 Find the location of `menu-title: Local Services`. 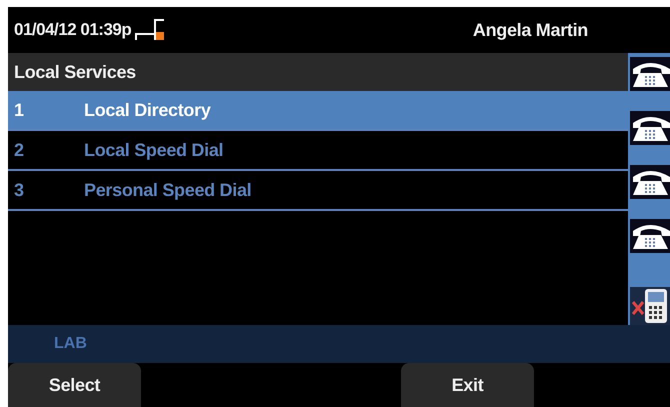

menu-title: Local Services is located at coordinates (318, 72).